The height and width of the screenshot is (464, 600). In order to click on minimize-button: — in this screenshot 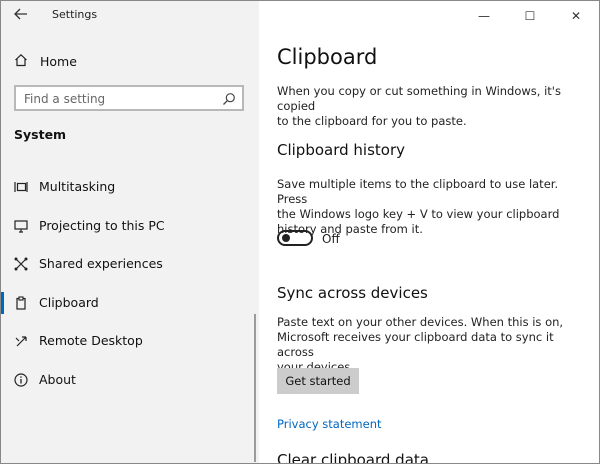, I will do `click(484, 16)`.